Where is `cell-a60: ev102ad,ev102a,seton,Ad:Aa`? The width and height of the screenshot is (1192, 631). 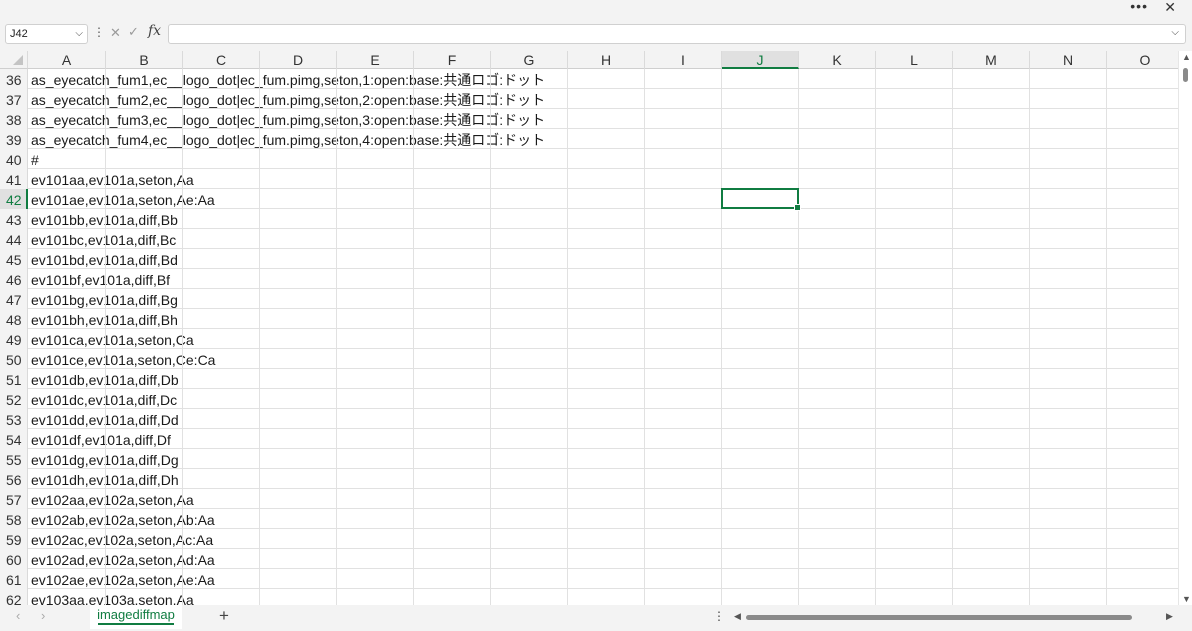
cell-a60: ev102ad,ev102a,seton,Ad:Aa is located at coordinates (123, 559).